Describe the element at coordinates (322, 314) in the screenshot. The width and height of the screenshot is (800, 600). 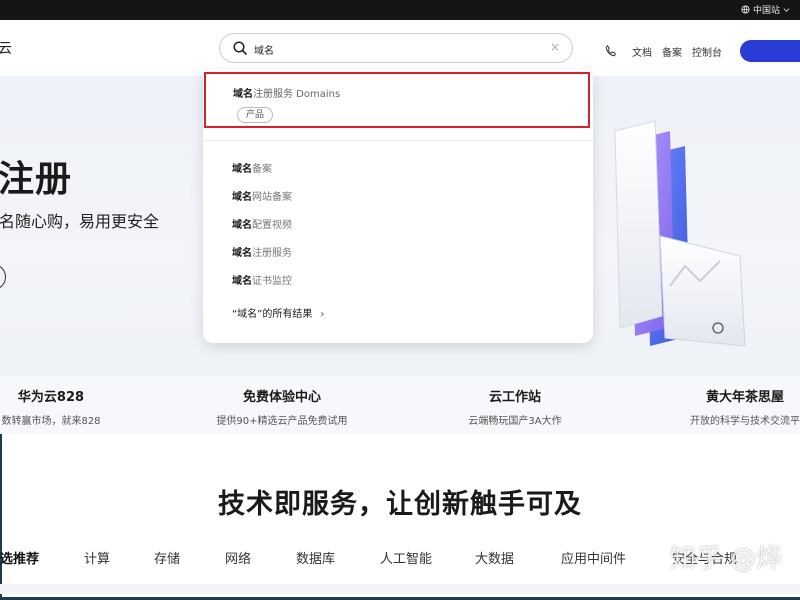
I see `chevron-right-icon: ›` at that location.